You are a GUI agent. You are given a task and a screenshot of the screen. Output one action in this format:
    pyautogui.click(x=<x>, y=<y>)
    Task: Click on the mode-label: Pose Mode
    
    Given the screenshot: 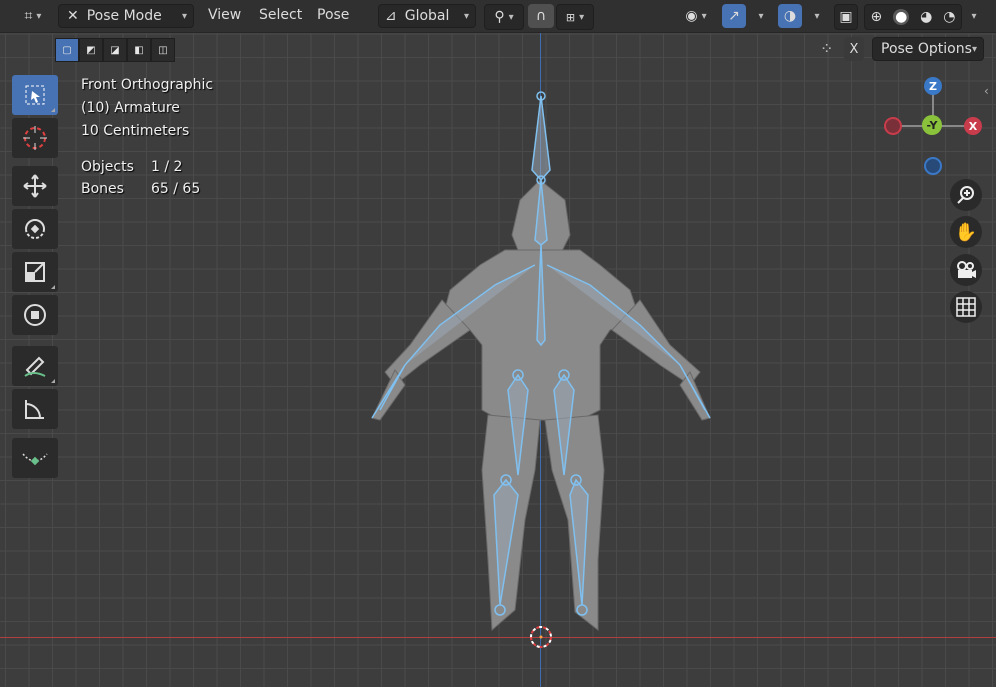 What is the action you would take?
    pyautogui.click(x=124, y=16)
    